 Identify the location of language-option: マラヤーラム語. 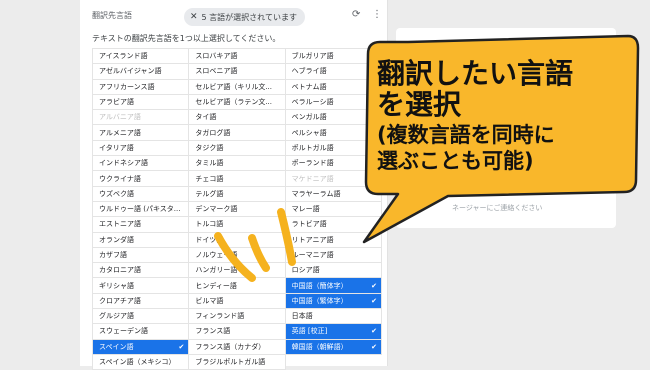
(333, 194).